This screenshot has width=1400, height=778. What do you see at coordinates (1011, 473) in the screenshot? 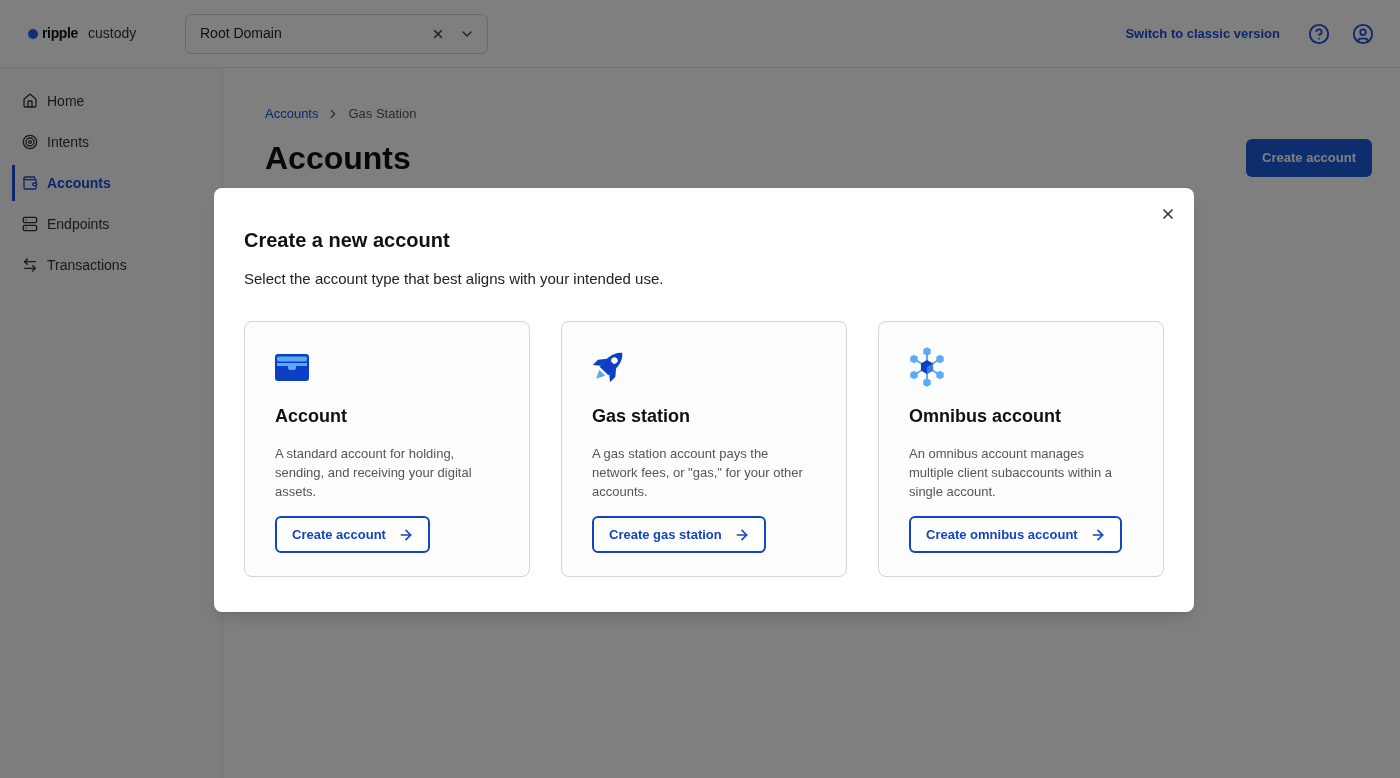
I see `card-description: An omnibus account manages multiple client subaccounts within a single account.` at bounding box center [1011, 473].